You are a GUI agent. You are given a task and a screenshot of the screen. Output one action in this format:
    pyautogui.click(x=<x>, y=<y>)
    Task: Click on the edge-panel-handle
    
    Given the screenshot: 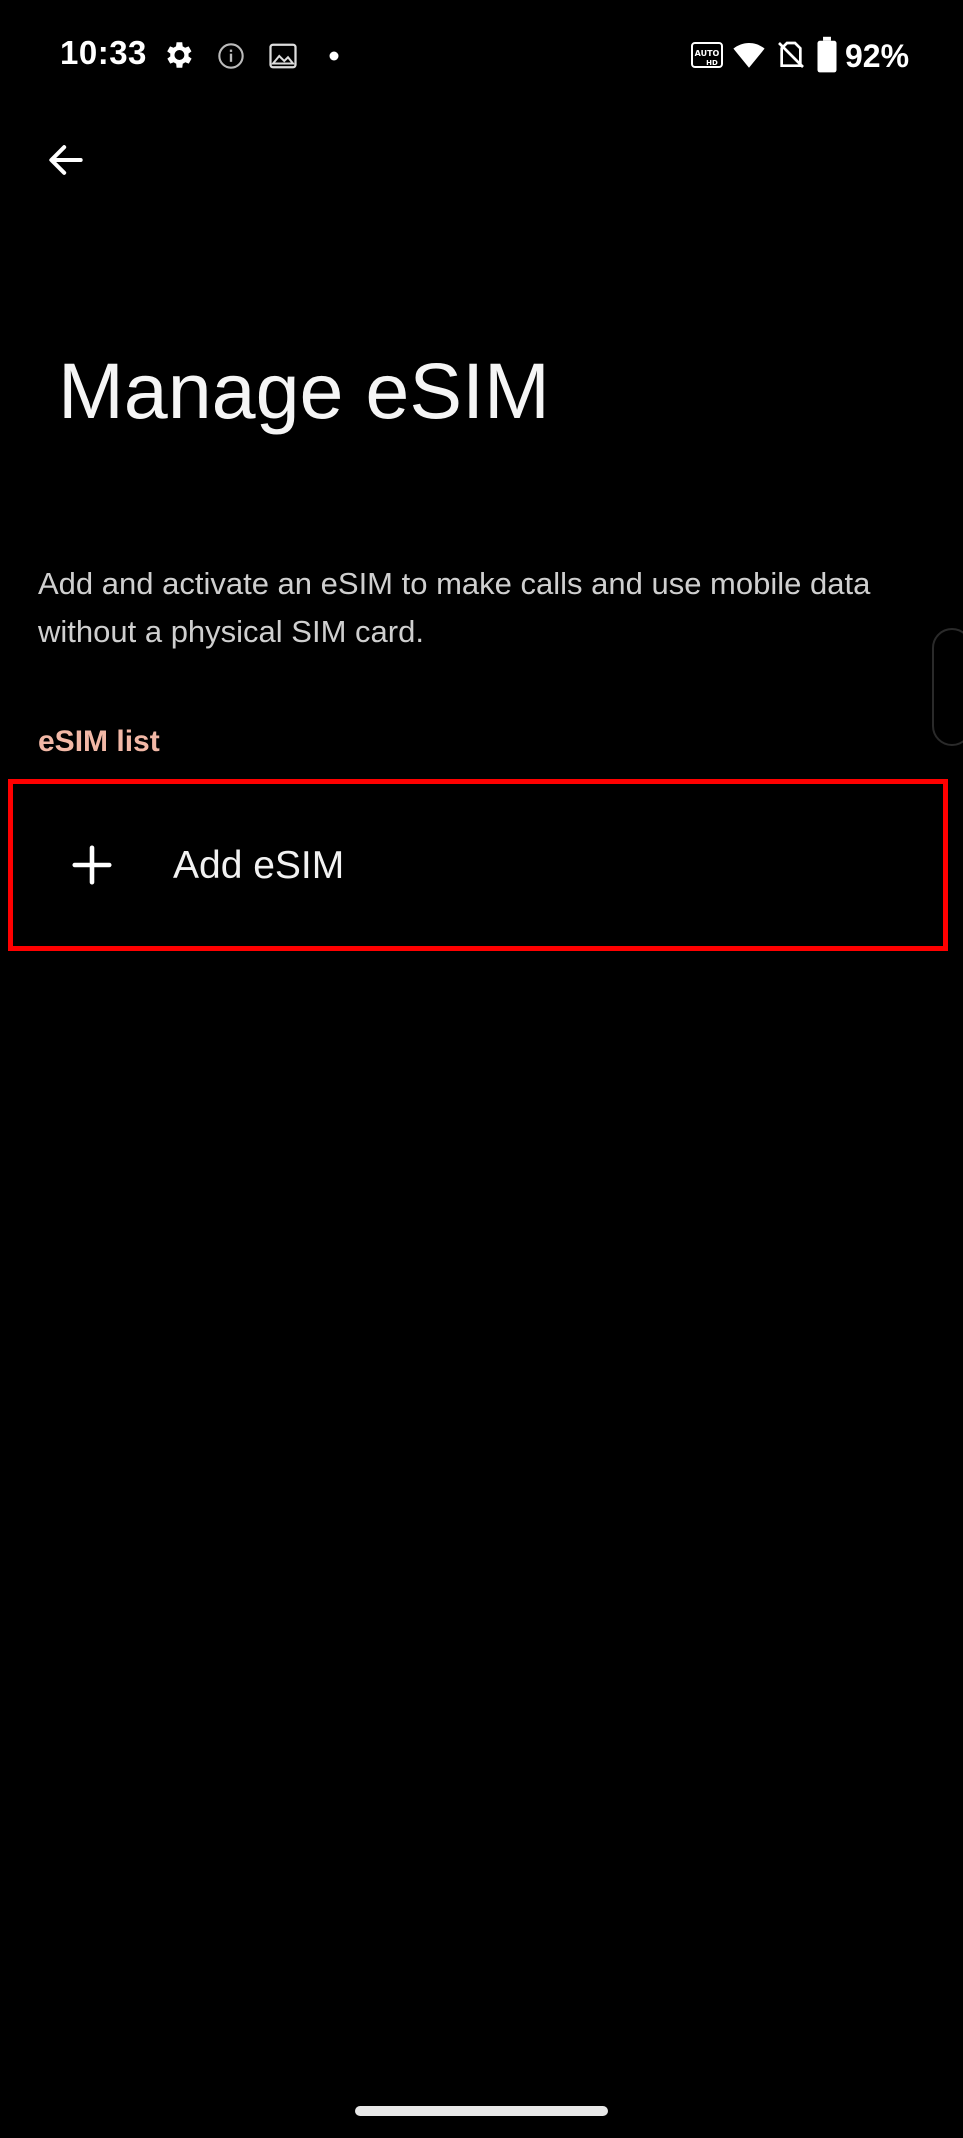 What is the action you would take?
    pyautogui.click(x=947, y=687)
    